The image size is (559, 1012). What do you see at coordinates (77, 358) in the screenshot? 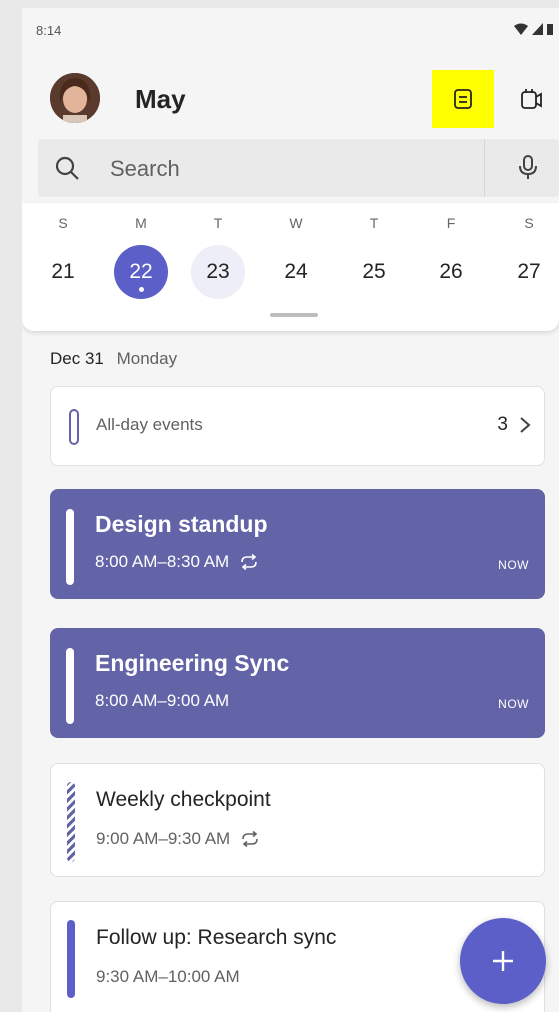
I see `agenda-date: Dec 31` at bounding box center [77, 358].